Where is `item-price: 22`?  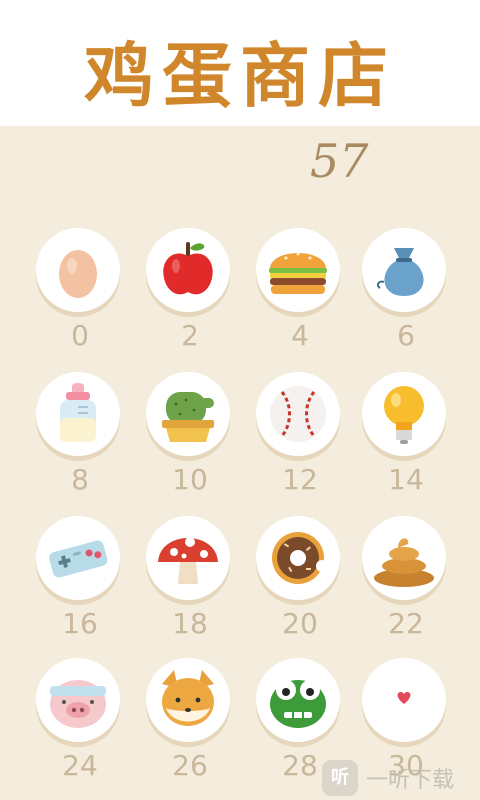 item-price: 22 is located at coordinates (406, 623).